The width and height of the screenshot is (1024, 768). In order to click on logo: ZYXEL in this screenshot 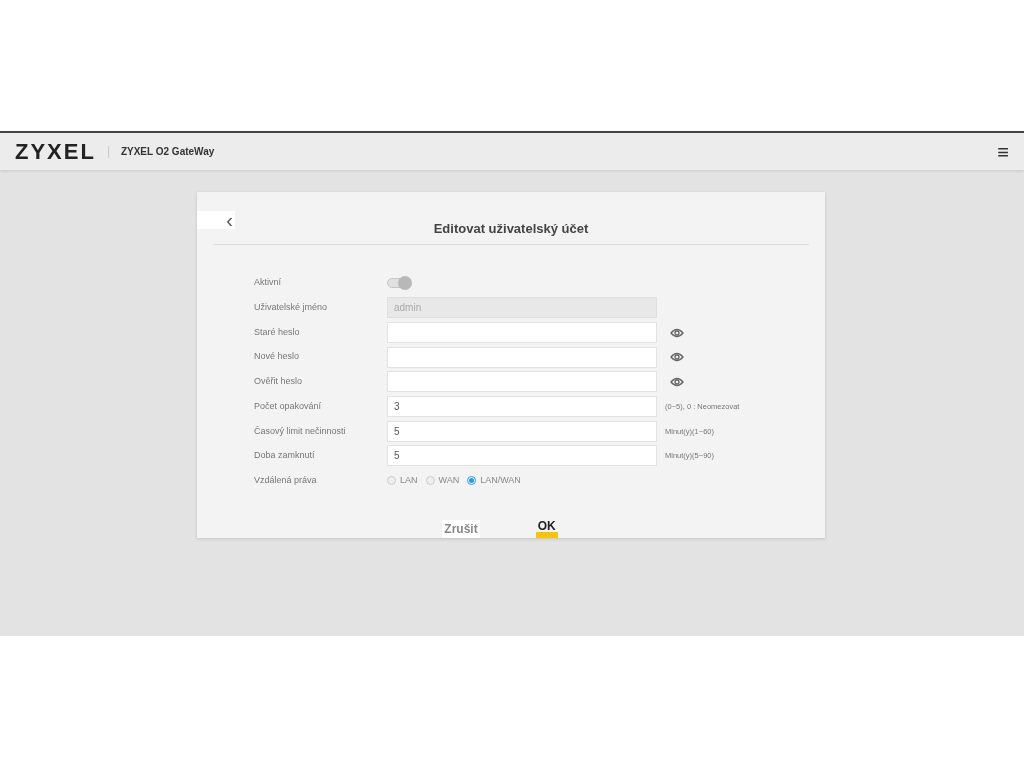, I will do `click(55, 151)`.